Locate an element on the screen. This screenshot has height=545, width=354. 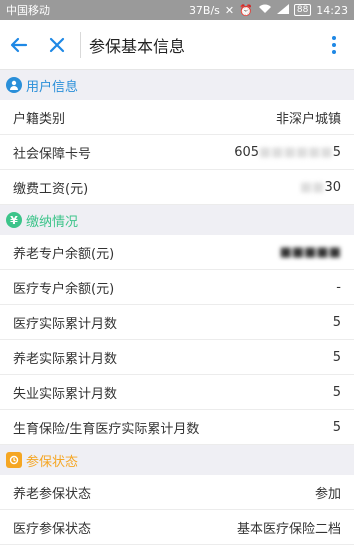
back-arrow-icon is located at coordinates (19, 44).